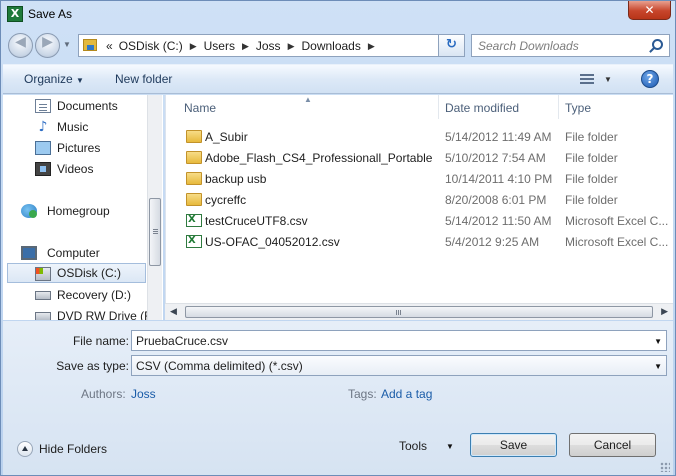 The image size is (676, 476). What do you see at coordinates (20, 45) in the screenshot?
I see `back-button: ◀` at bounding box center [20, 45].